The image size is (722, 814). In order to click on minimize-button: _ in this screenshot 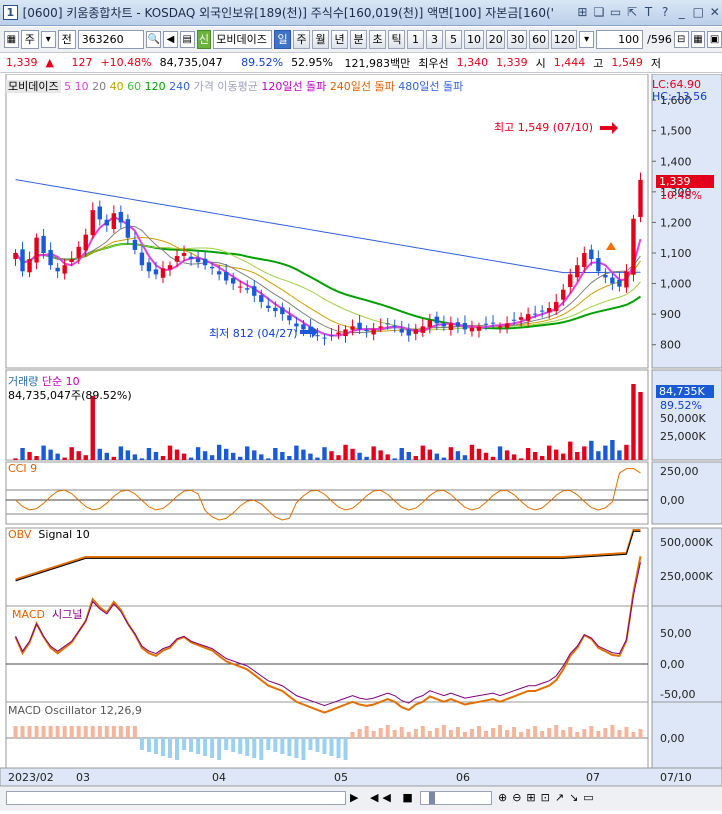, I will do `click(681, 12)`.